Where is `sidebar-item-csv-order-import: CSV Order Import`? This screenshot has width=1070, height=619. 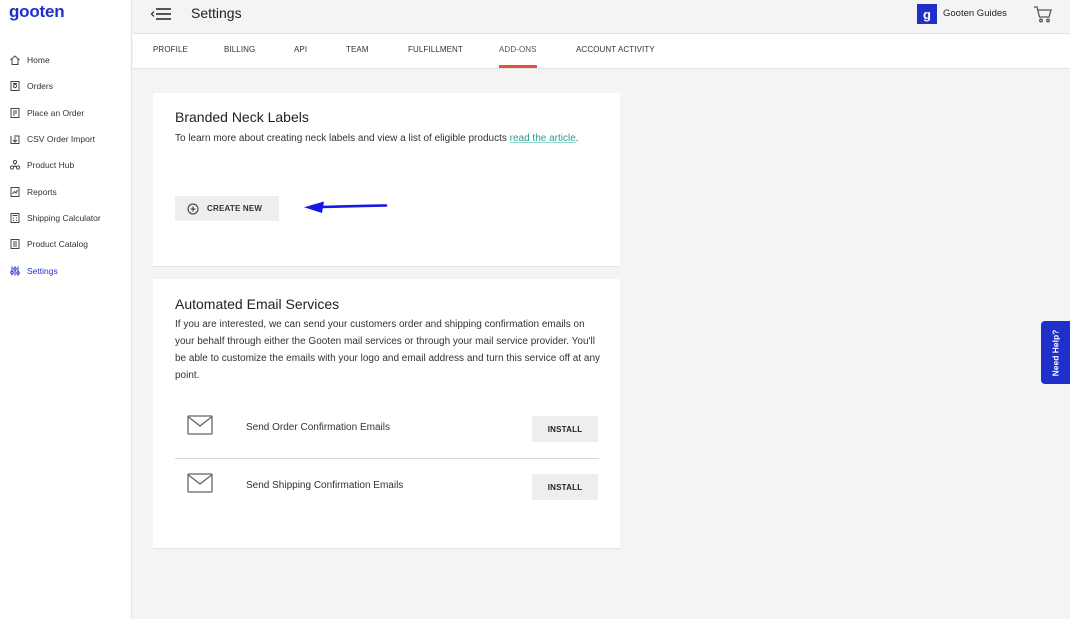 sidebar-item-csv-order-import: CSV Order Import is located at coordinates (66, 139).